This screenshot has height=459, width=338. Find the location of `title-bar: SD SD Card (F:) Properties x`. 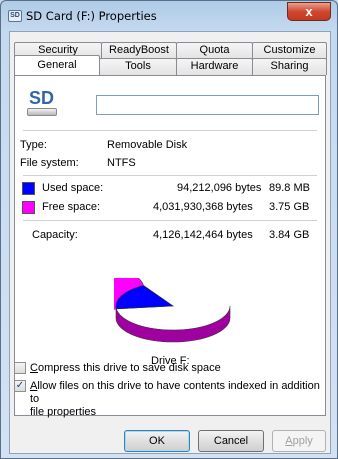

title-bar: SD SD Card (F:) Properties x is located at coordinates (169, 16).